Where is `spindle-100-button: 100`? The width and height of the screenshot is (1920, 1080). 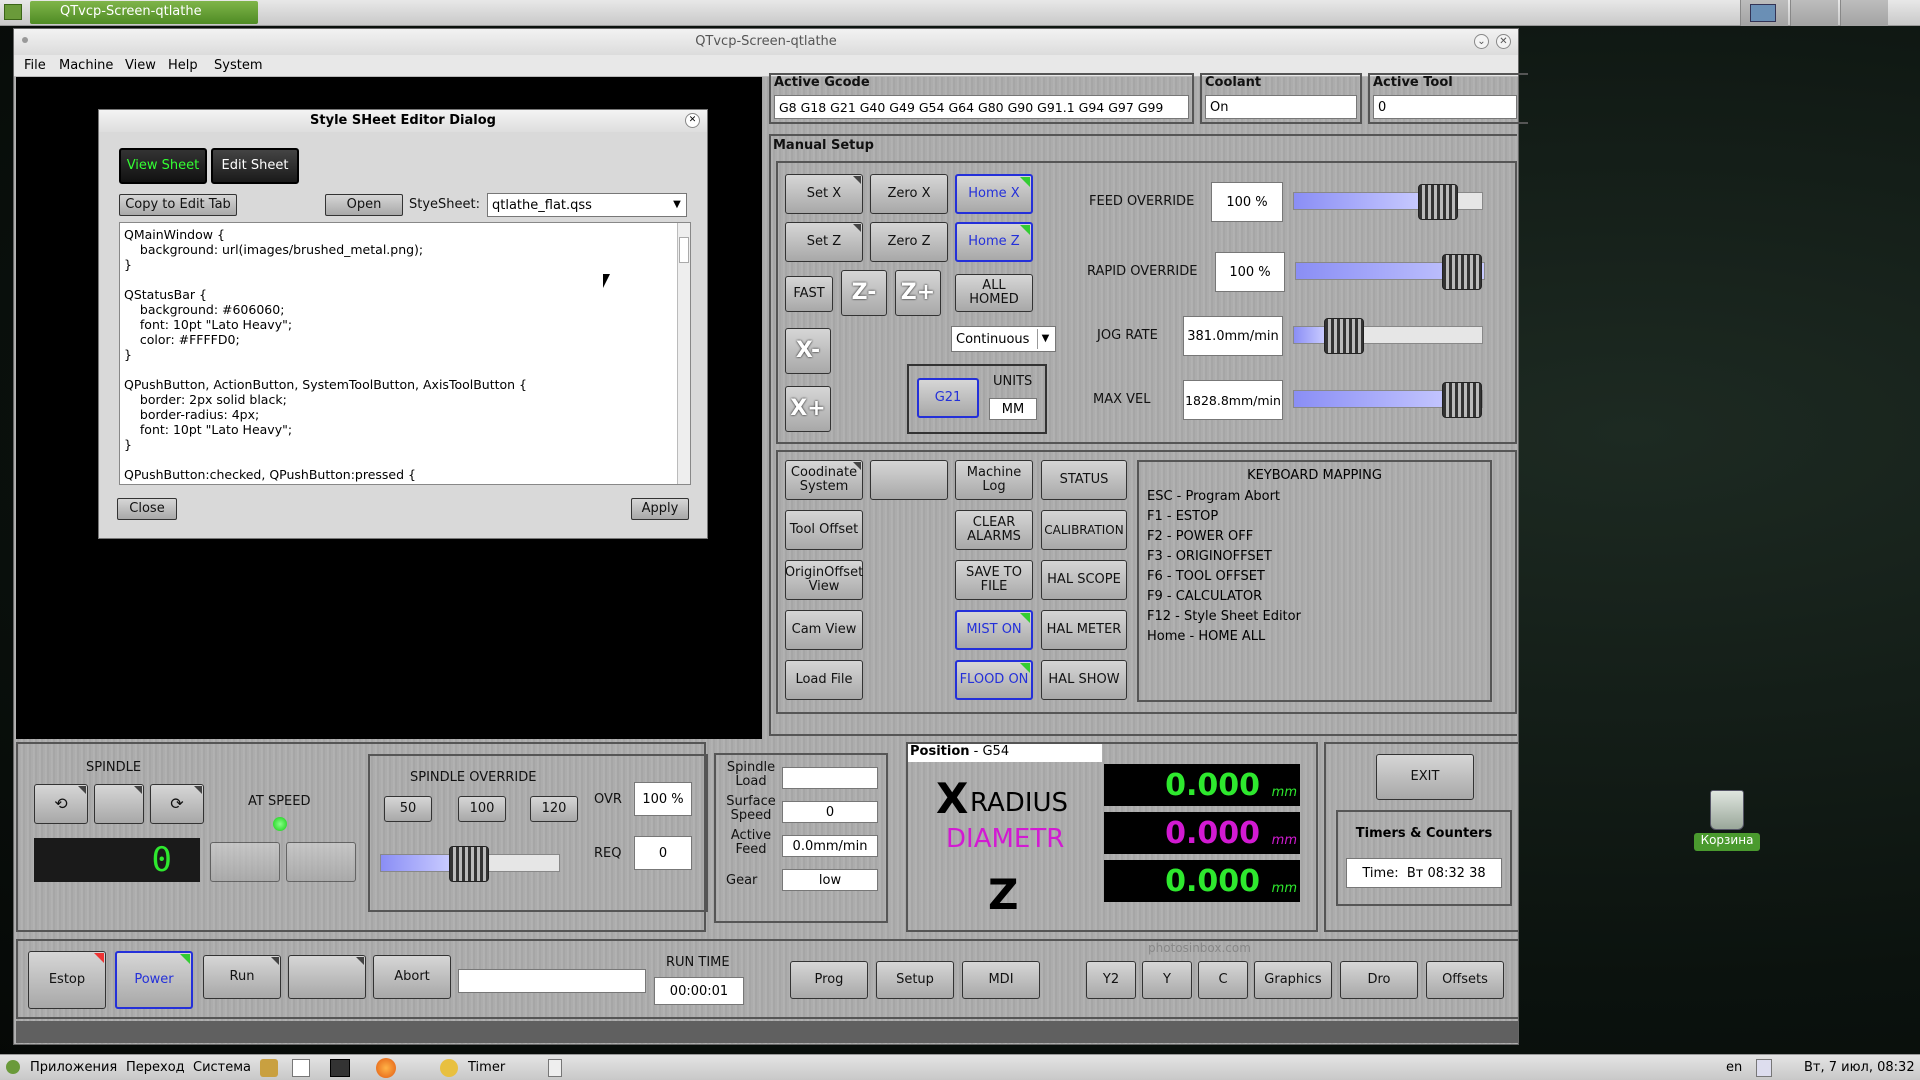 spindle-100-button: 100 is located at coordinates (482, 809).